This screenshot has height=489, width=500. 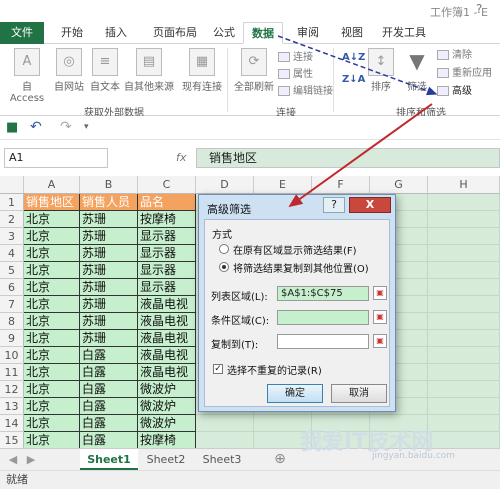 I want to click on sheet-tab-sheet3: Sheet3, so click(x=222, y=459).